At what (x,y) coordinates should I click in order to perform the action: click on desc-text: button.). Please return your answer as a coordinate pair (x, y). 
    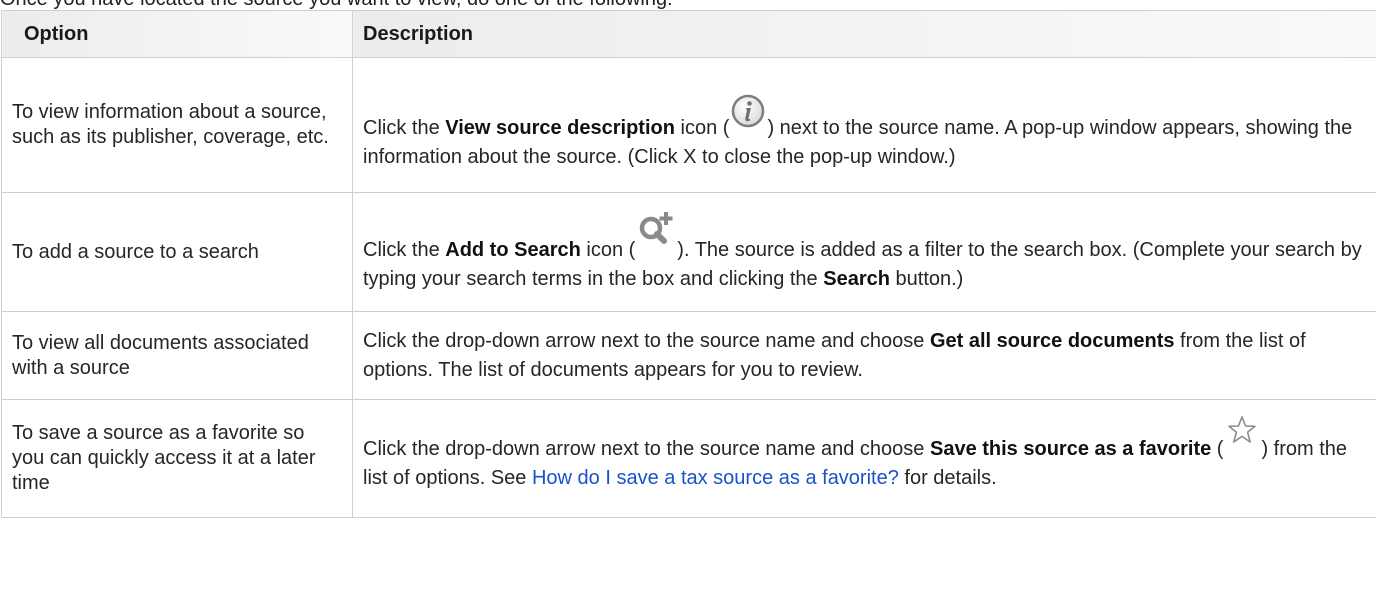
    Looking at the image, I should click on (926, 279).